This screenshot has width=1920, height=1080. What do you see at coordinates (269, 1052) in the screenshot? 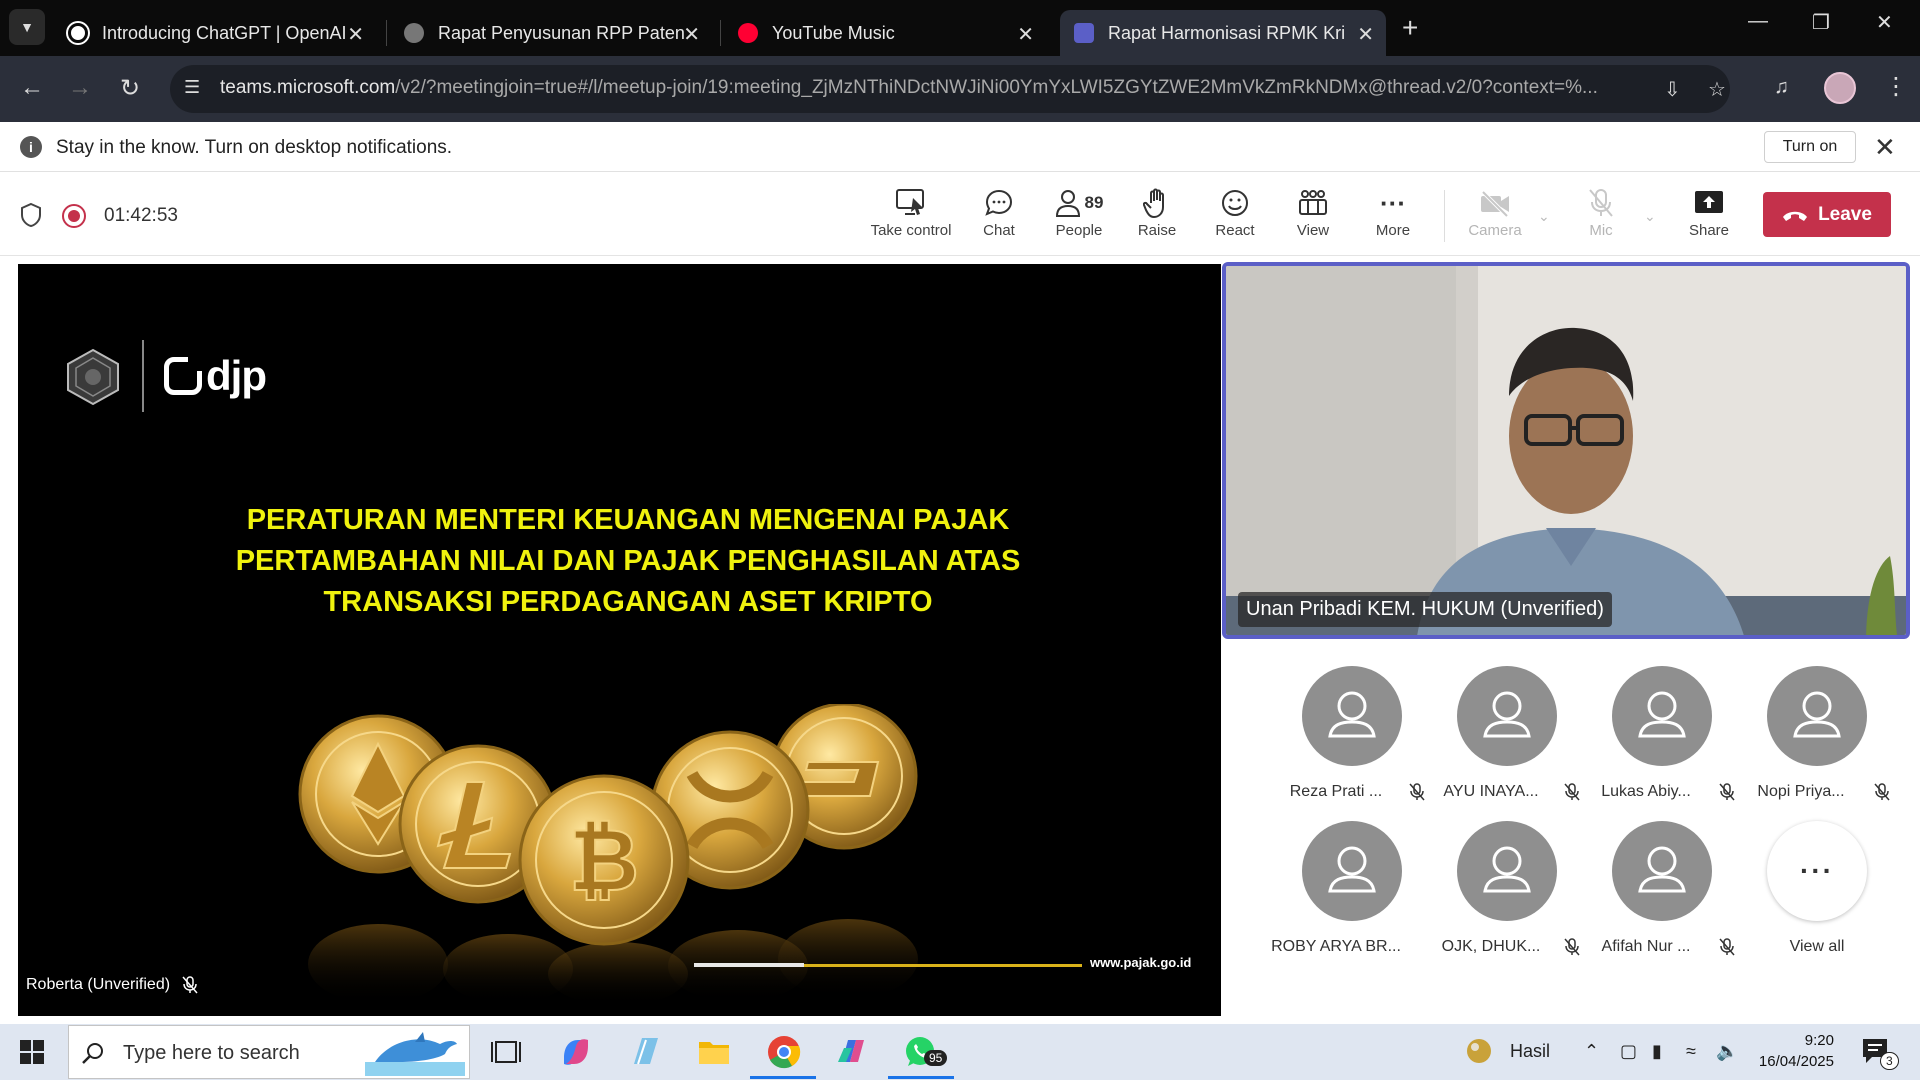
I see `taskbar-search-box: Type here to search` at bounding box center [269, 1052].